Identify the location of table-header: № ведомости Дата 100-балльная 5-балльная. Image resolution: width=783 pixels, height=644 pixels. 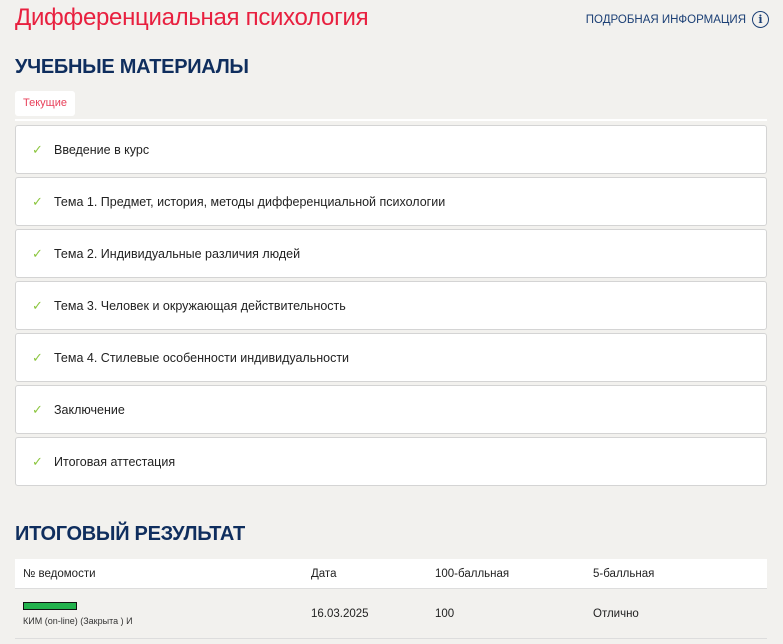
(391, 574).